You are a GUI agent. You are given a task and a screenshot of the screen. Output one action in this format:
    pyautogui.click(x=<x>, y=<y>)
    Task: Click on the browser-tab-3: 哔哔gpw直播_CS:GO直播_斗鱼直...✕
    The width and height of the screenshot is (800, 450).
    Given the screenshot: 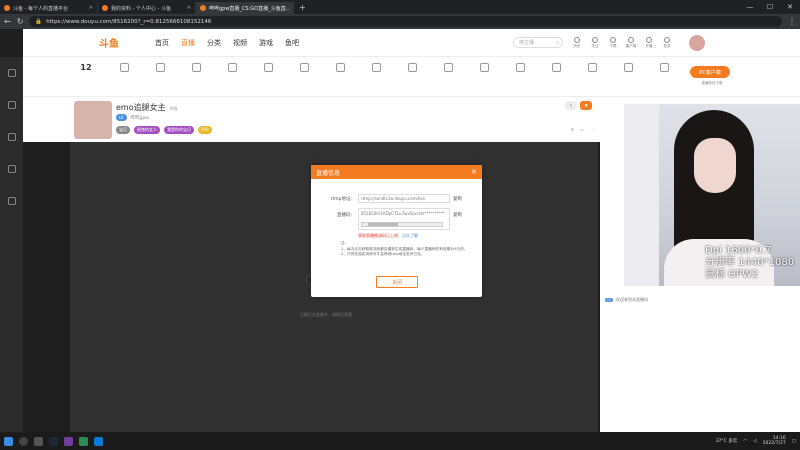 What is the action you would take?
    pyautogui.click(x=245, y=8)
    